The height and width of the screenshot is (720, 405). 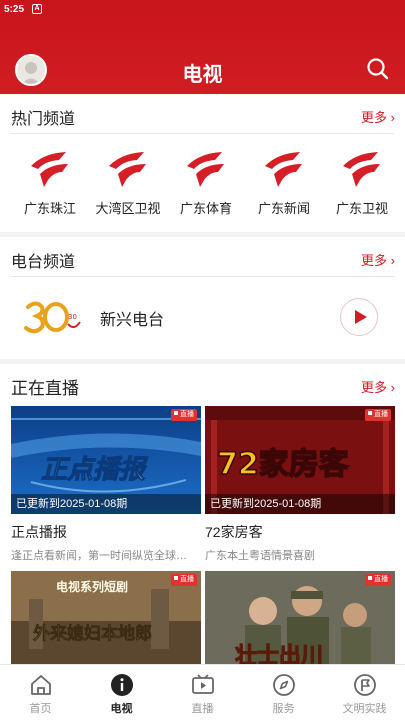 I want to click on radio-station-name: 新兴电台, so click(x=132, y=320).